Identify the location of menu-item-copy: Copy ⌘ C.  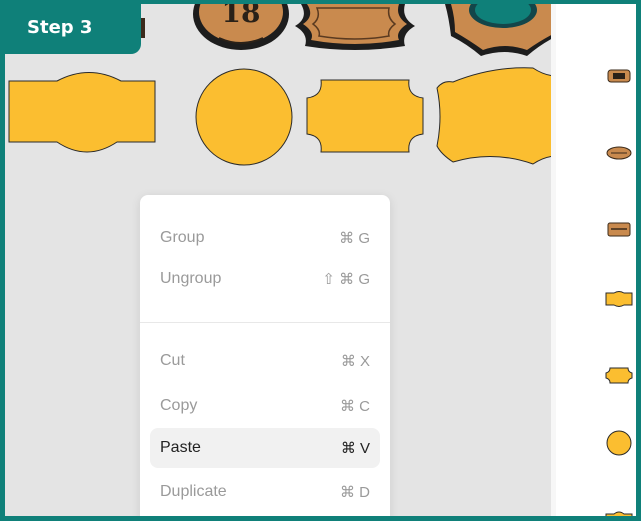
(265, 406).